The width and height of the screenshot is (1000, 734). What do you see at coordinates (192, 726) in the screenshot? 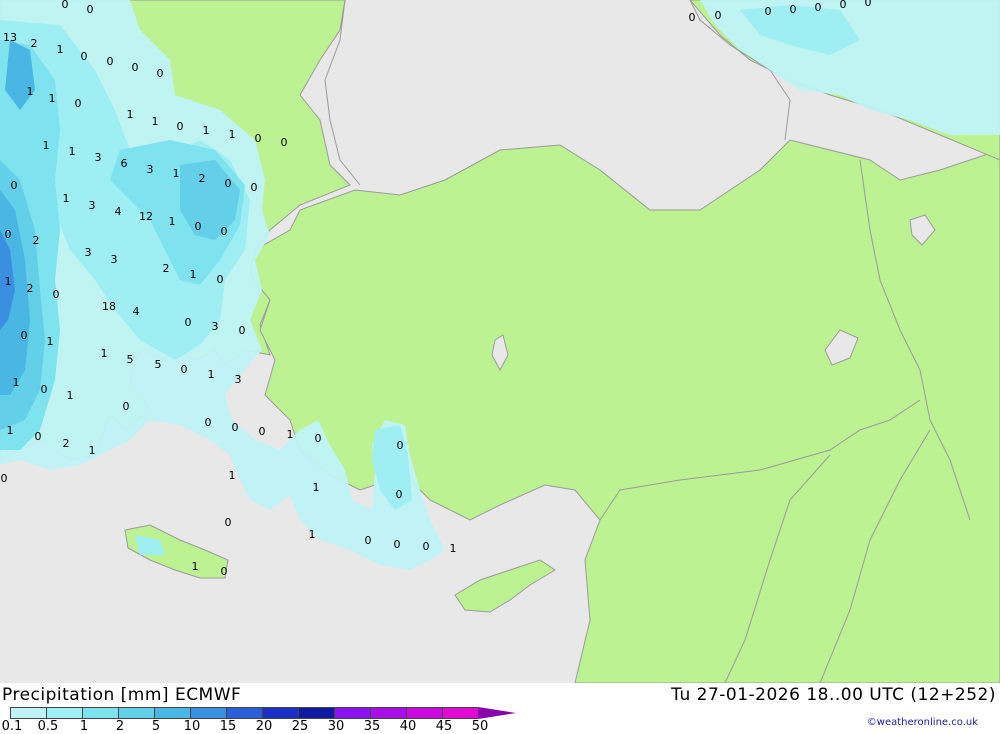
I see `legend-tick-label: 10` at bounding box center [192, 726].